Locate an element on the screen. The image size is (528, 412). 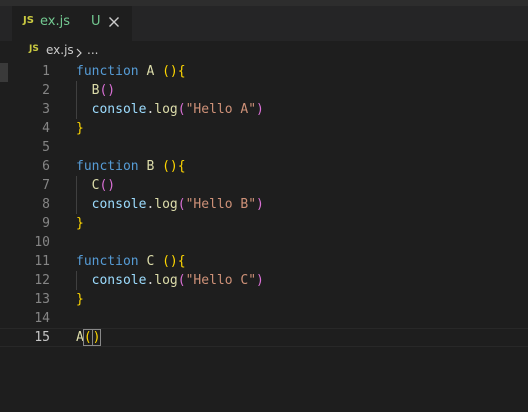
line-number: 3 is located at coordinates (46, 109).